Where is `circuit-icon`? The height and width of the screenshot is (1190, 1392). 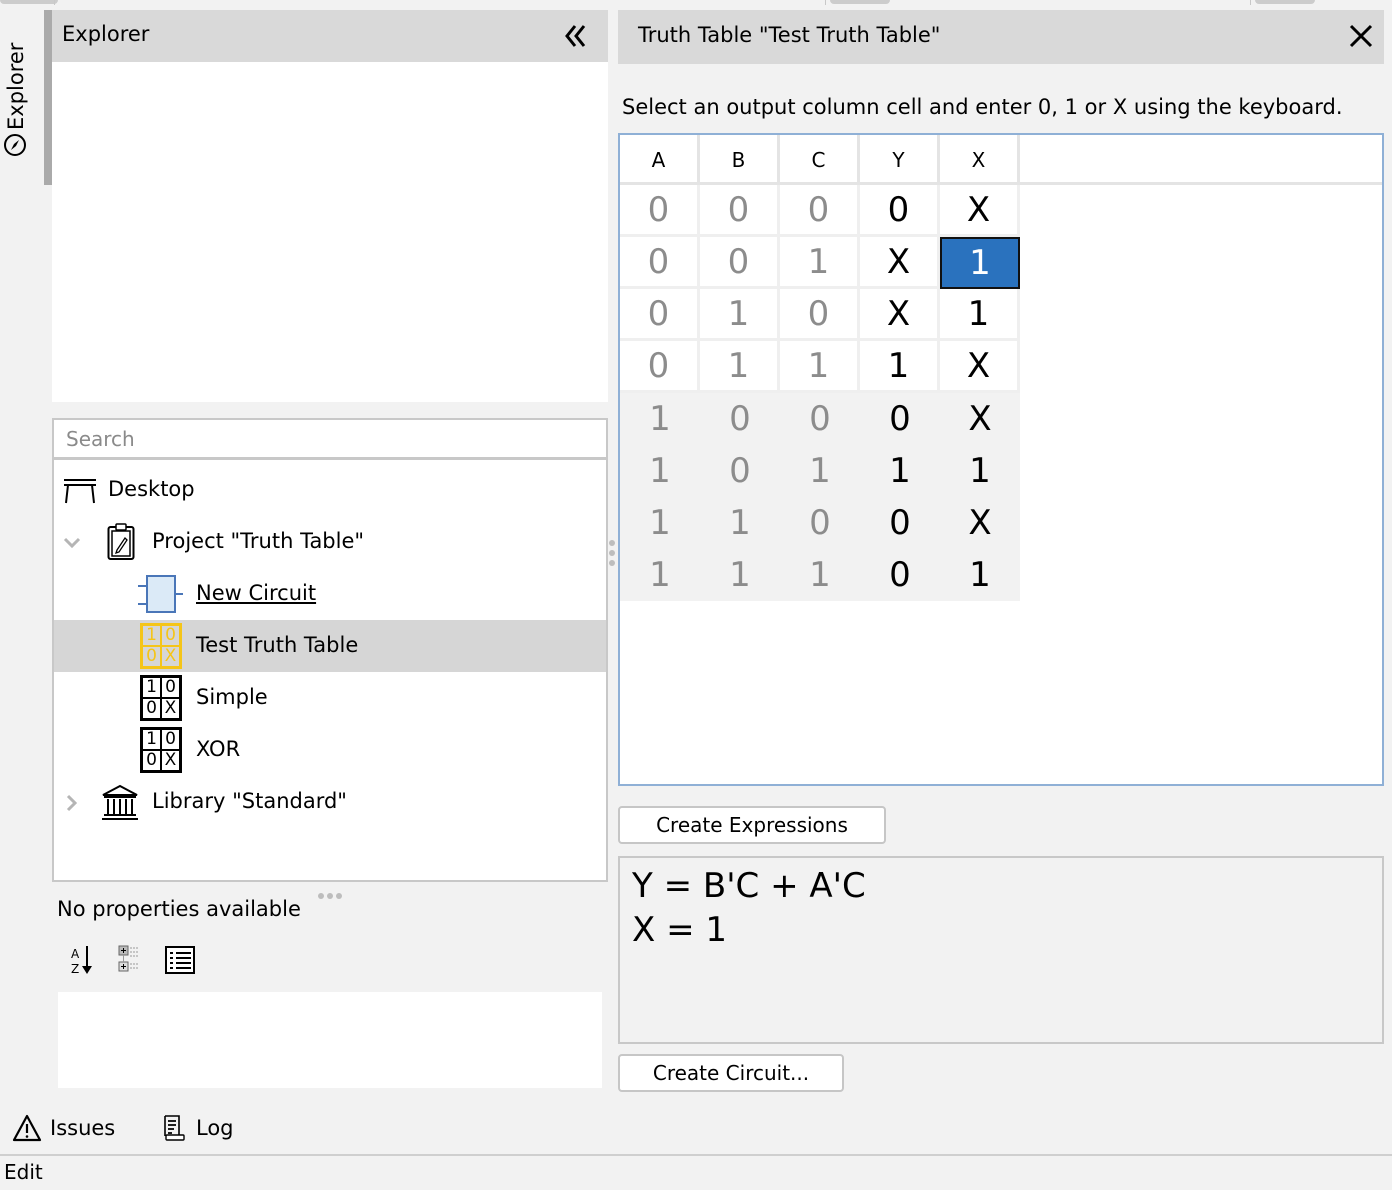 circuit-icon is located at coordinates (160, 594).